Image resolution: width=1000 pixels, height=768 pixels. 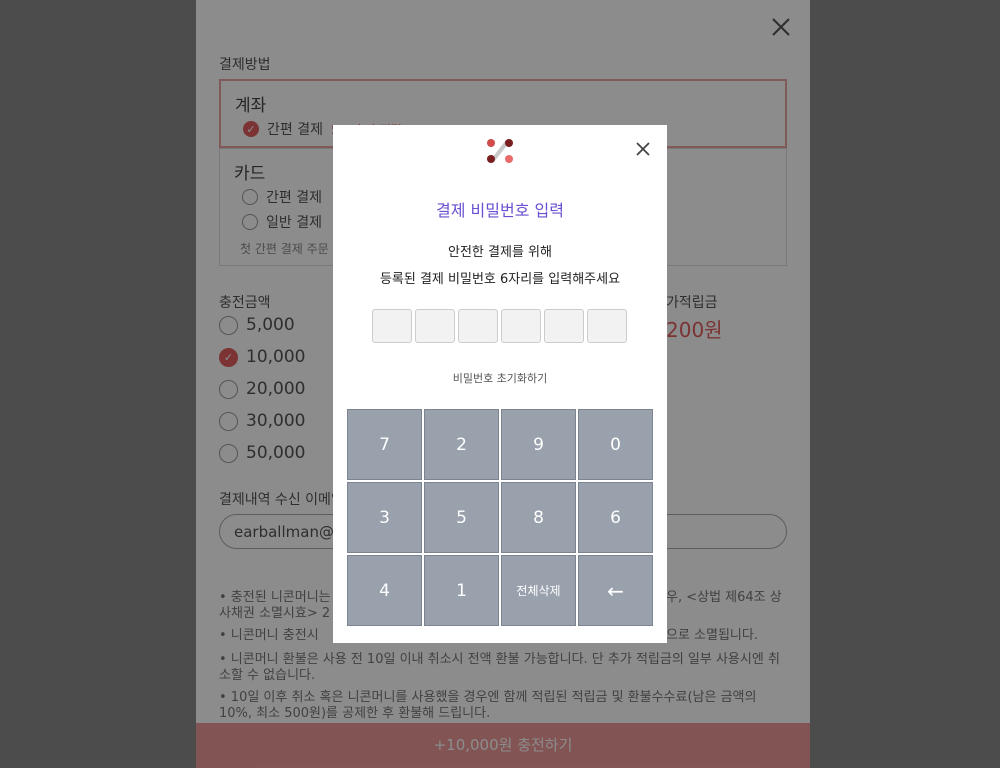 What do you see at coordinates (500, 279) in the screenshot?
I see `modal-description-line2: 등록된 결제 비밀번호 6자리를 입력해주세요` at bounding box center [500, 279].